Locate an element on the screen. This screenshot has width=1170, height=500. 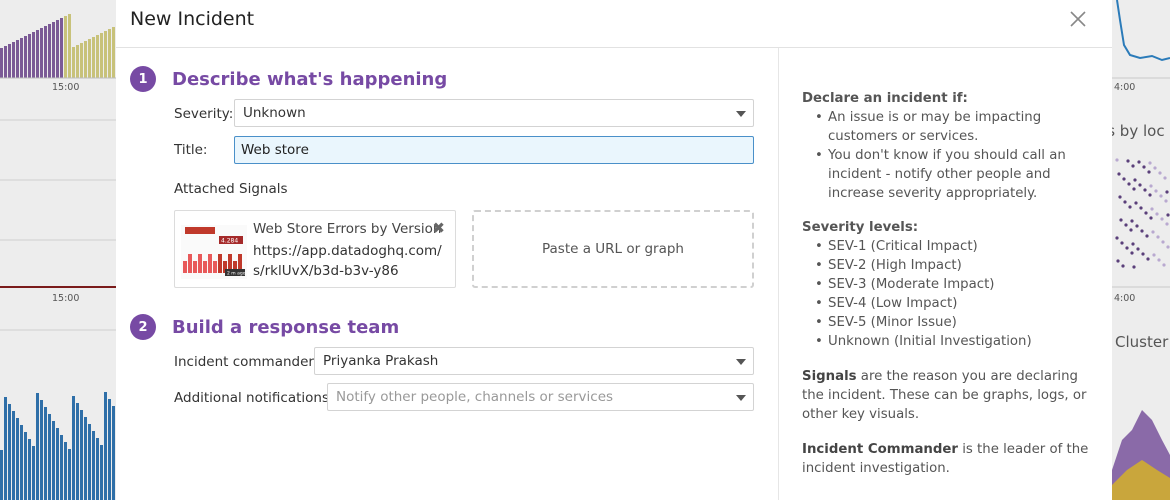
step-title: Build a response team is located at coordinates (286, 327).